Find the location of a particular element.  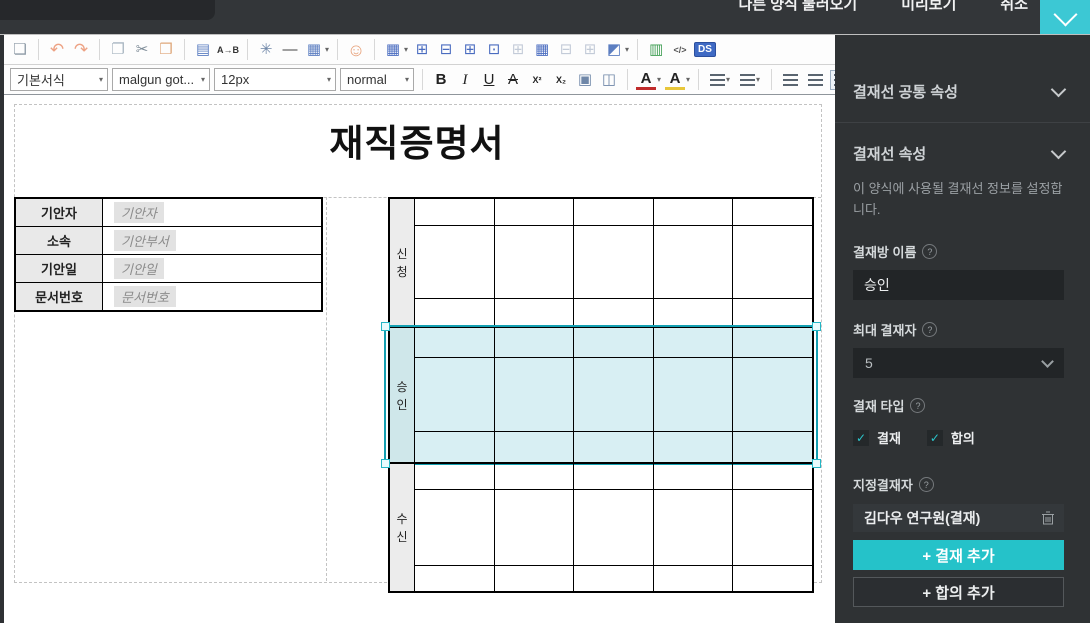

trash-icon is located at coordinates (1048, 518).